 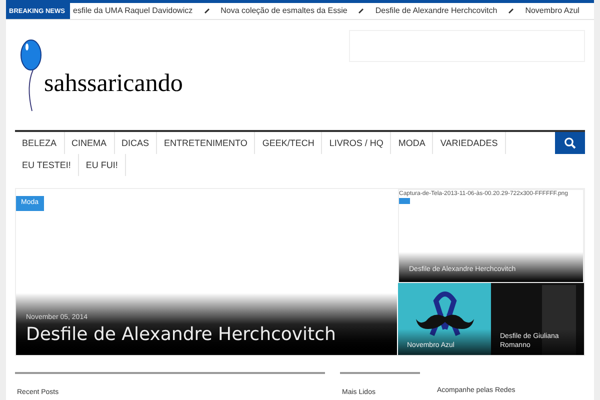 I want to click on ribbon-mustache-drawing, so click(x=445, y=314).